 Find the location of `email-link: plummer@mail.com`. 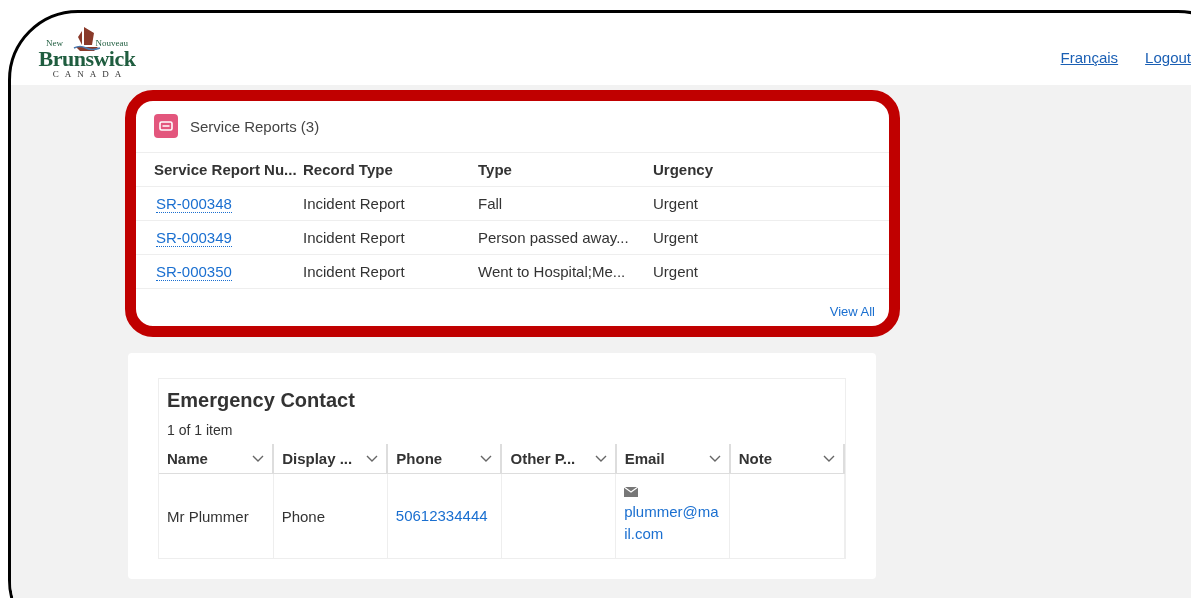

email-link: plummer@mail.com is located at coordinates (673, 523).